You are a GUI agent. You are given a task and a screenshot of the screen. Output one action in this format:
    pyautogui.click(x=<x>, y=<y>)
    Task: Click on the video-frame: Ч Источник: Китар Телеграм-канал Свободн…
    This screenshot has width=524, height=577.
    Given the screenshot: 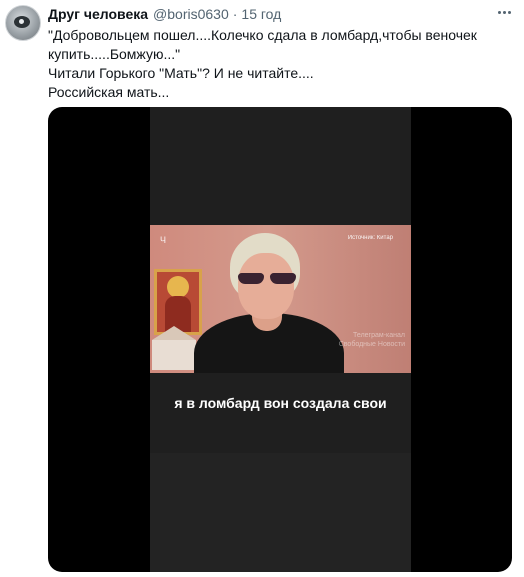 What is the action you would take?
    pyautogui.click(x=280, y=299)
    